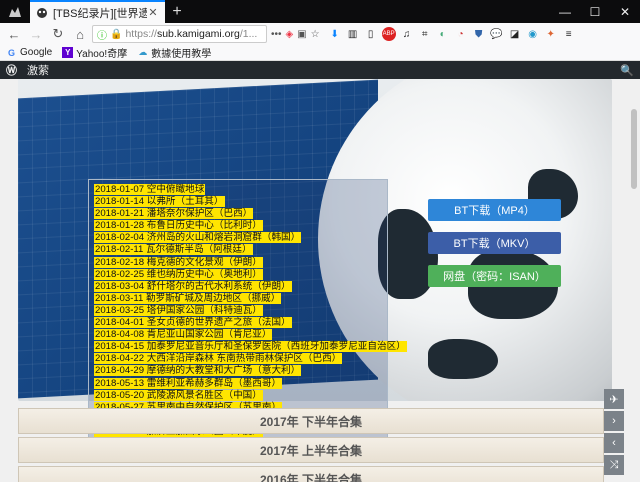 The height and width of the screenshot is (482, 640). What do you see at coordinates (11, 70) in the screenshot?
I see `wordpress-icon: Ⓦ` at bounding box center [11, 70].